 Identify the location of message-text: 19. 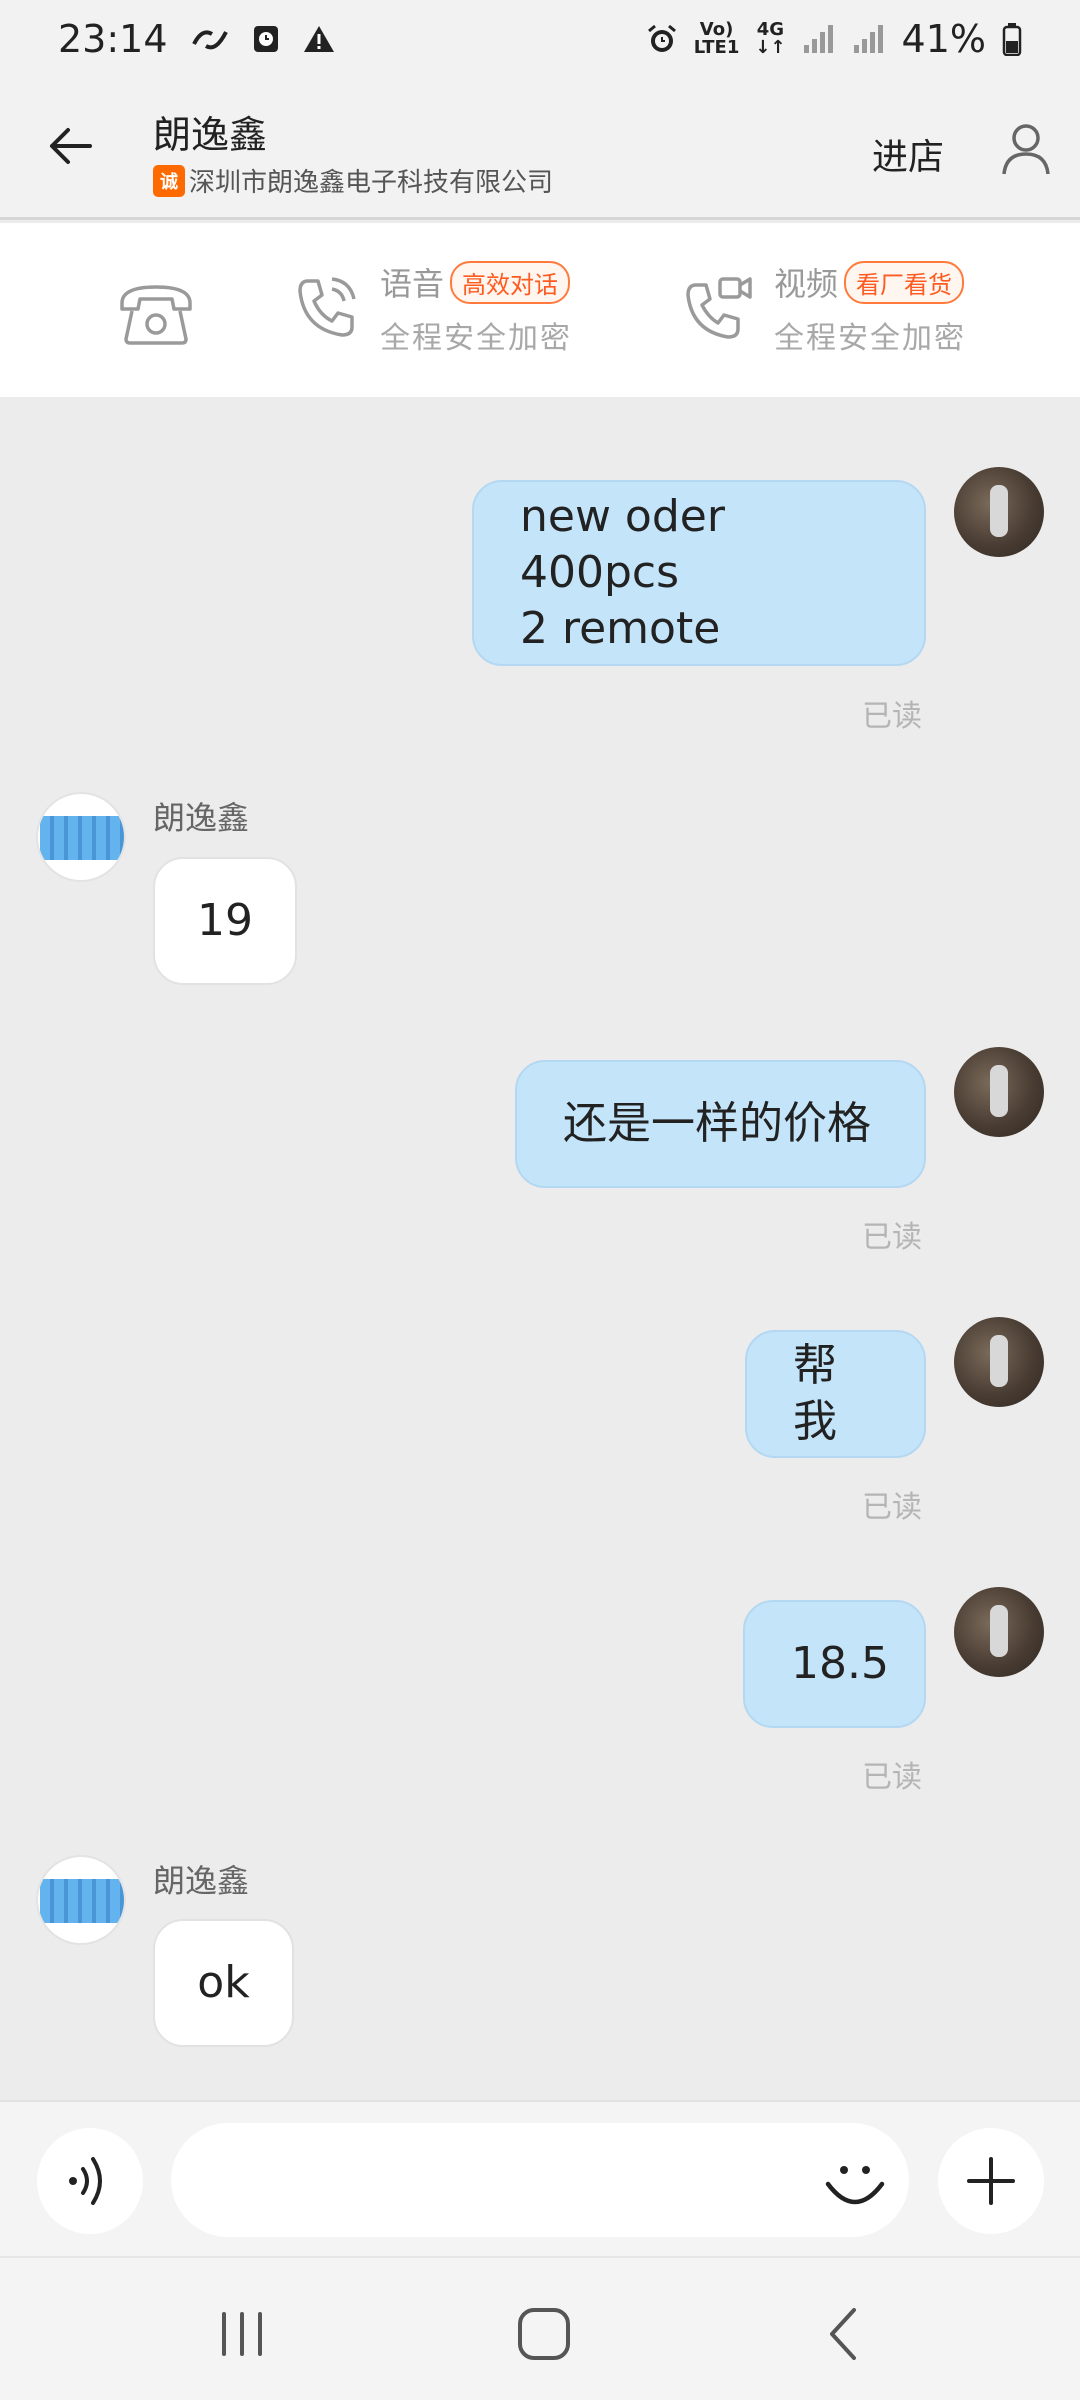
(225, 920).